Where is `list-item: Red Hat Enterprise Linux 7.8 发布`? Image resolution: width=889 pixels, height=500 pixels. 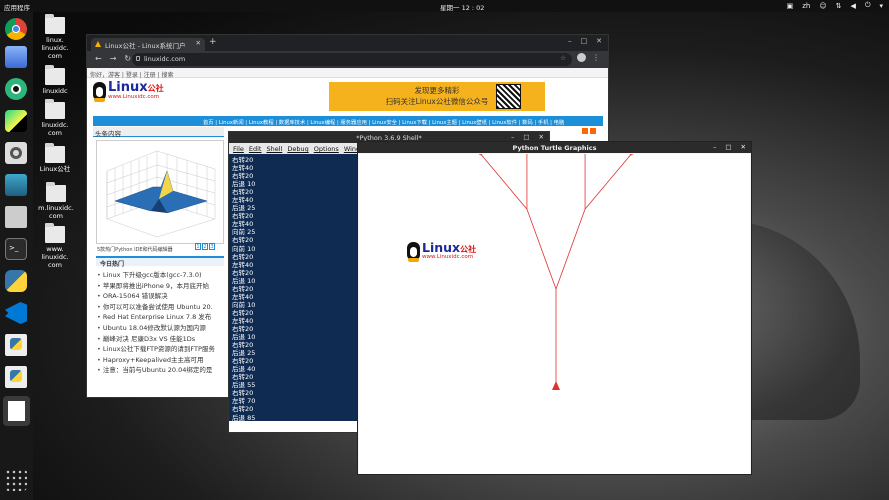
list-item: Red Hat Enterprise Linux 7.8 发布 is located at coordinates (162, 316).